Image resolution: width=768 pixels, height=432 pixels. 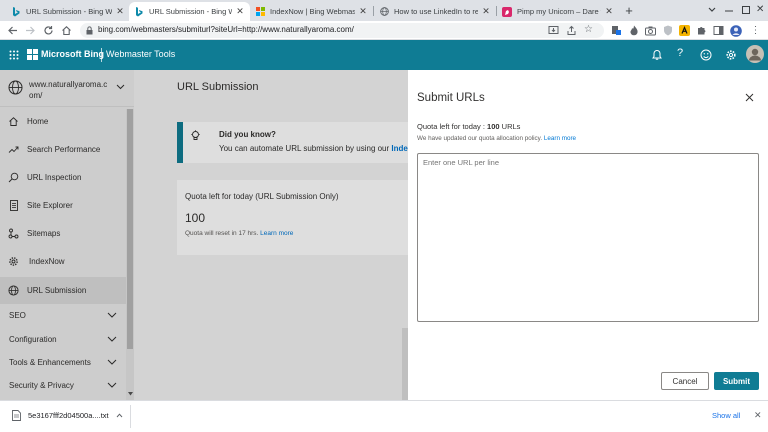 What do you see at coordinates (726, 415) in the screenshot?
I see `show-all-button: Show all` at bounding box center [726, 415].